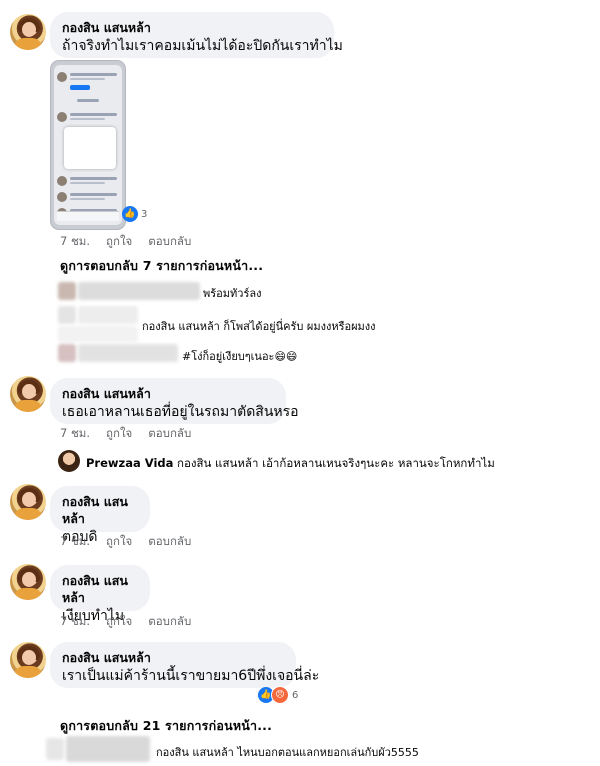 Image resolution: width=600 pixels, height=766 pixels. Describe the element at coordinates (129, 463) in the screenshot. I see `reply-author: Prewzaa Vida` at that location.